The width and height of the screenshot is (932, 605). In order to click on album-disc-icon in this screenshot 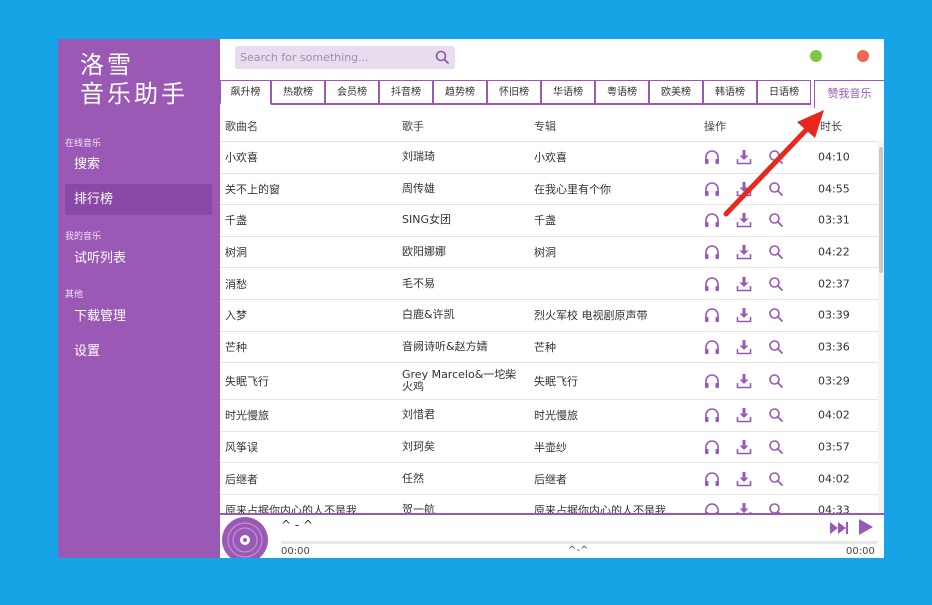, I will do `click(245, 537)`.